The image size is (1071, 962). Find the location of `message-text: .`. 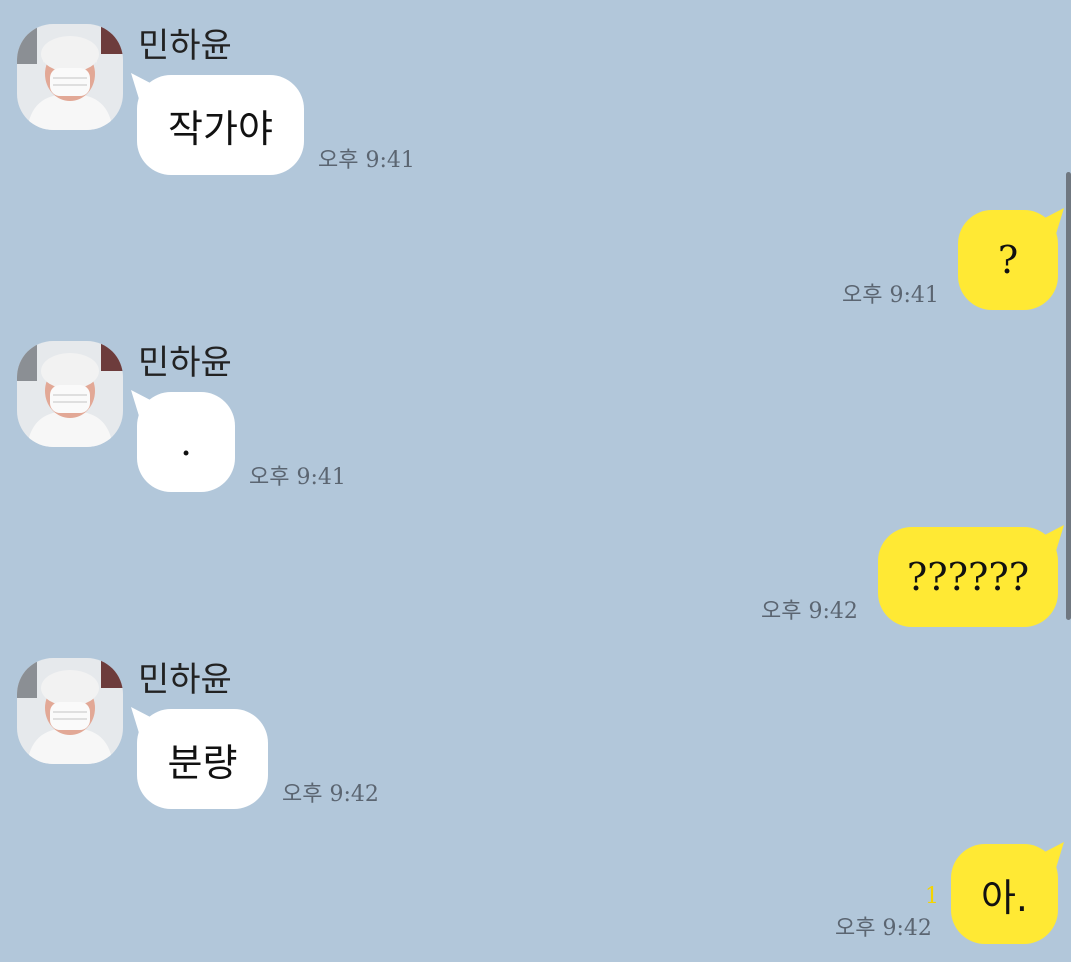

message-text: . is located at coordinates (186, 442).